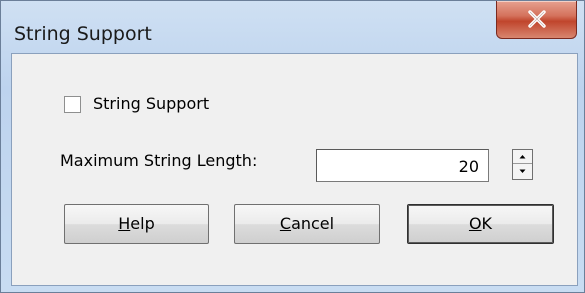 The image size is (585, 293). I want to click on close-x-icon, so click(537, 19).